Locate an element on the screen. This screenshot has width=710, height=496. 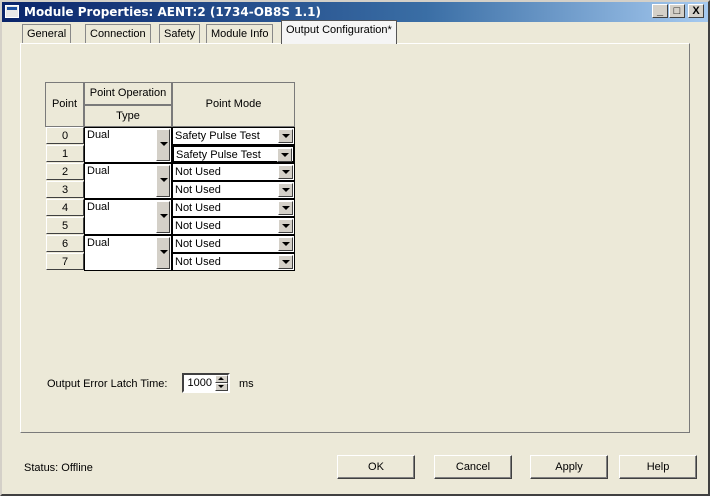
minimize-button: _ is located at coordinates (660, 11).